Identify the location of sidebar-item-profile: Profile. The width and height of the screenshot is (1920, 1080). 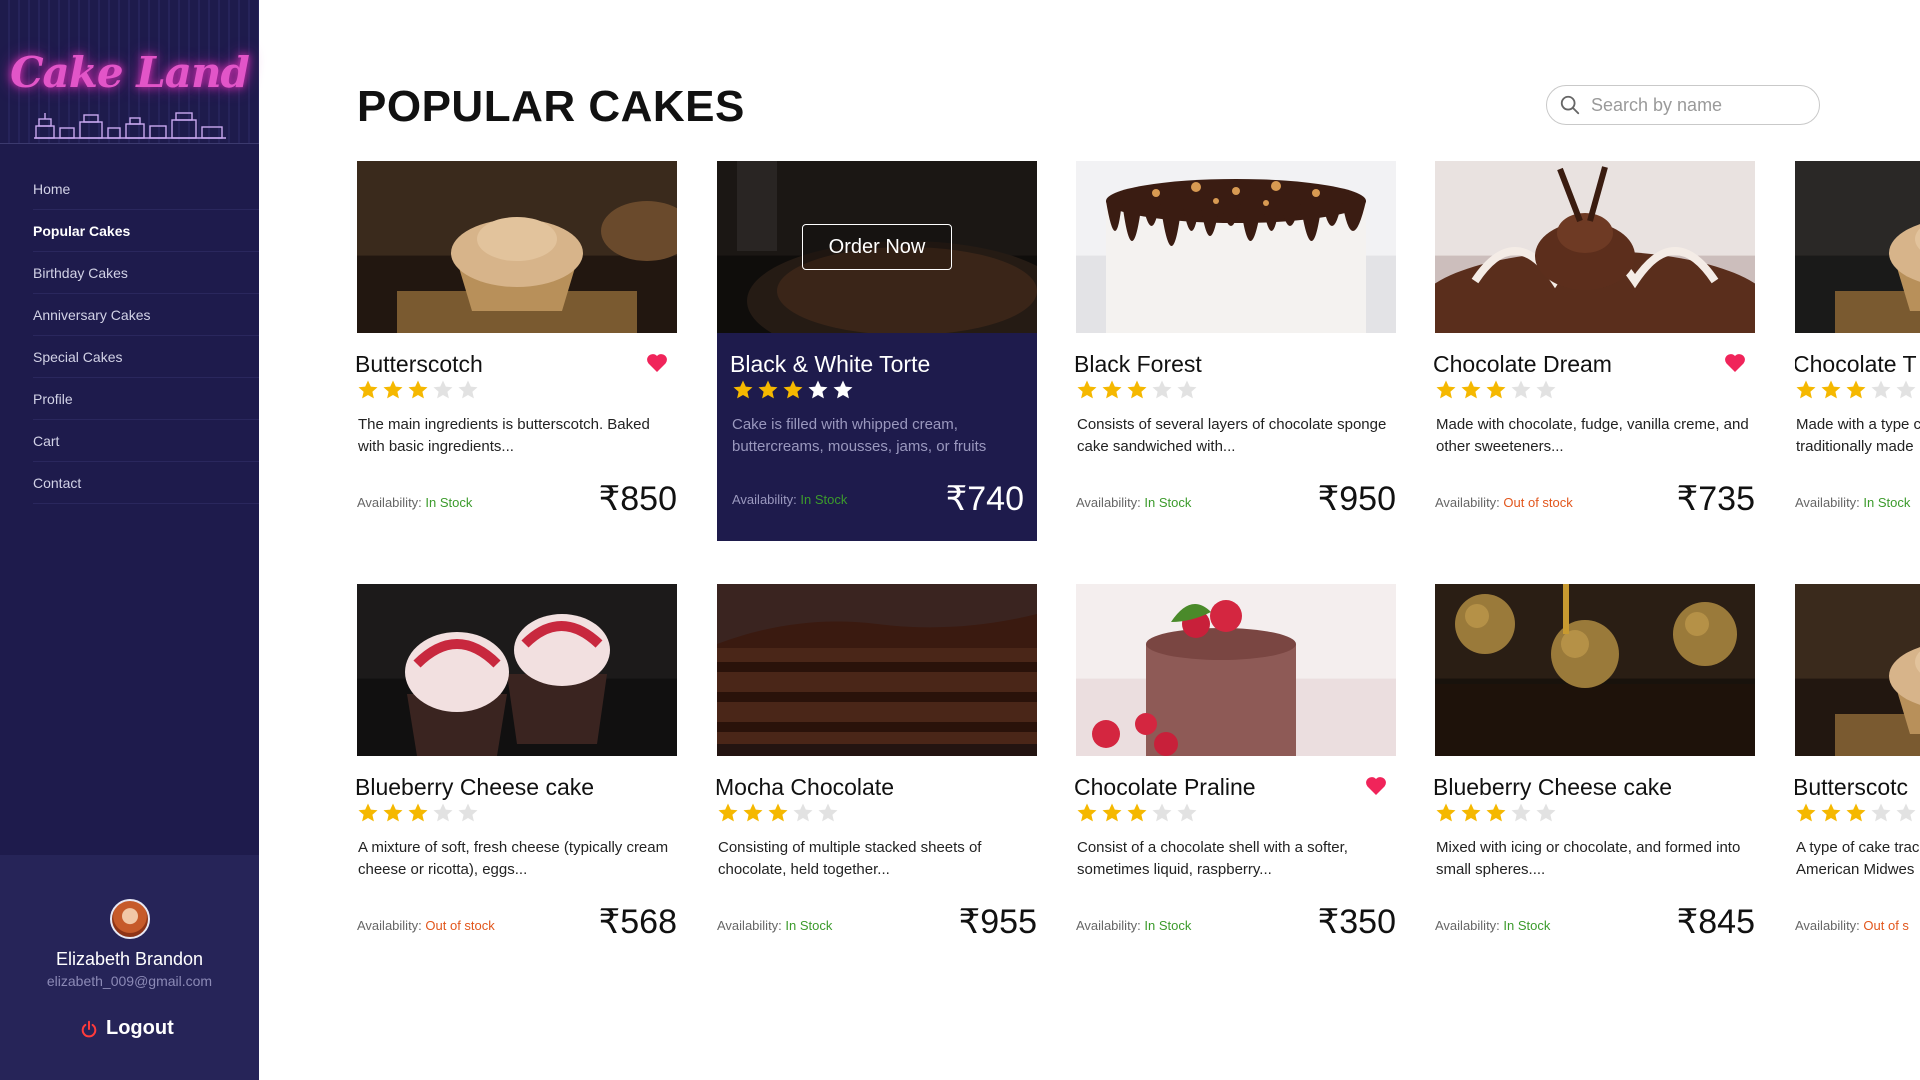
(146, 399).